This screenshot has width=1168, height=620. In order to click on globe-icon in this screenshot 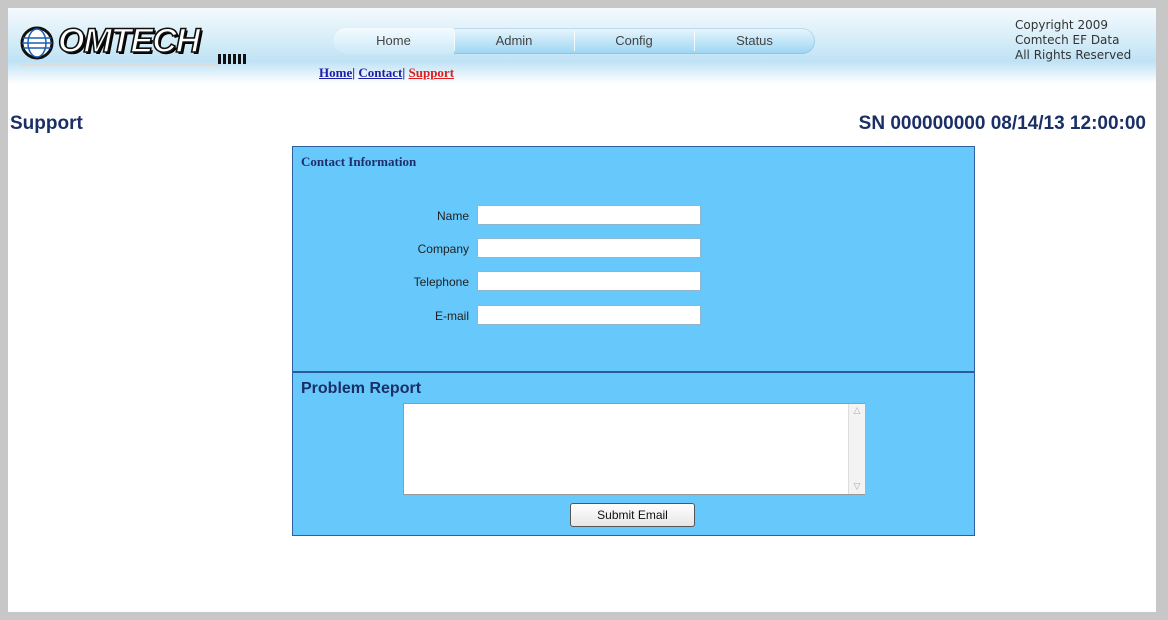, I will do `click(37, 43)`.